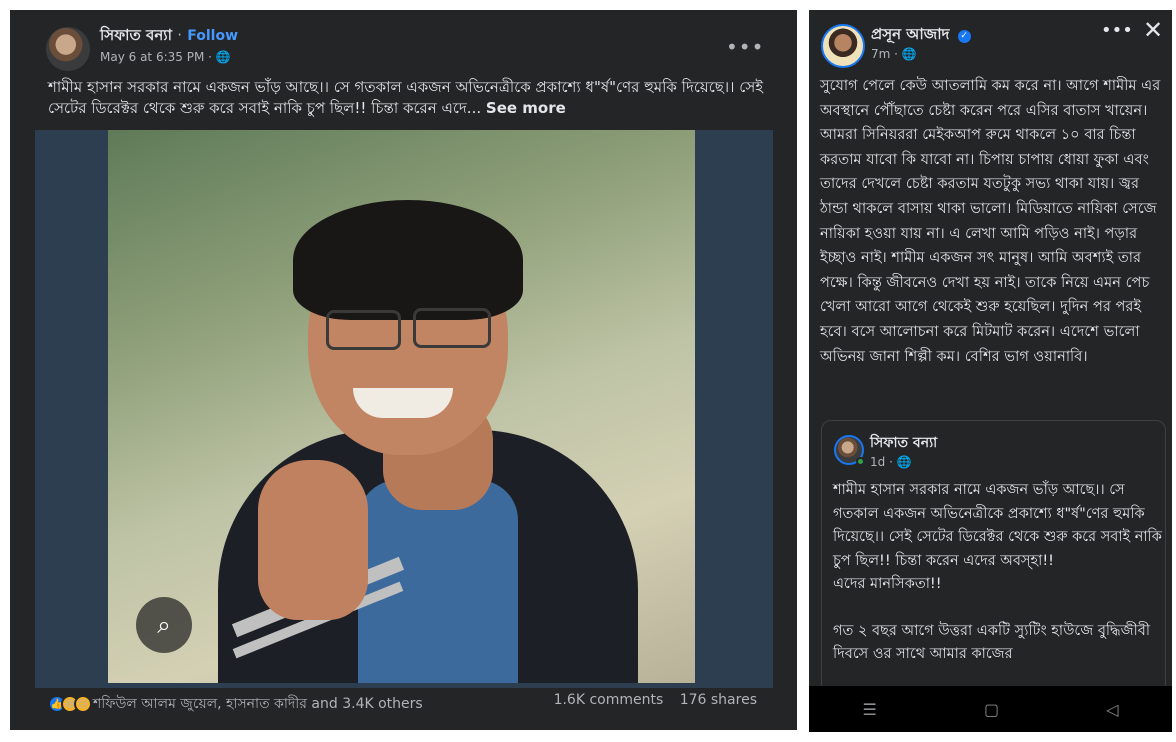  Describe the element at coordinates (1153, 30) in the screenshot. I see `close-icon: ✕` at that location.